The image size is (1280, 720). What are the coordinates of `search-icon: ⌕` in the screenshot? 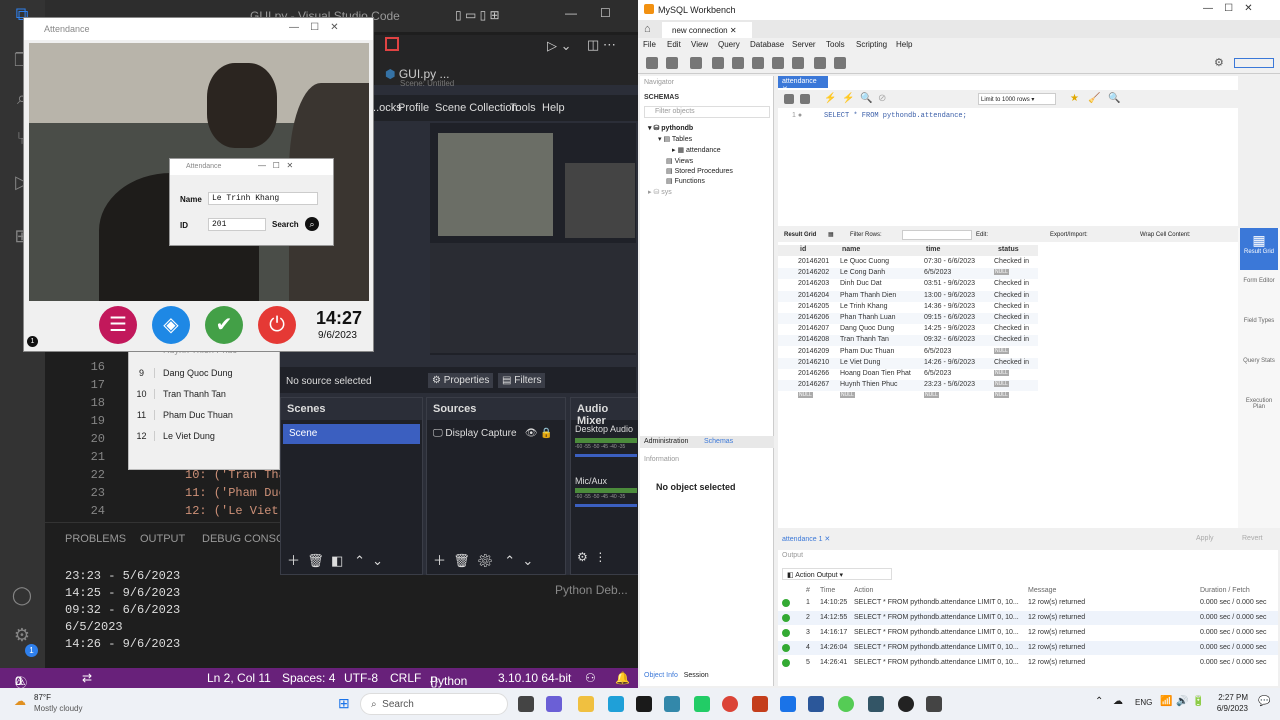 It's located at (312, 224).